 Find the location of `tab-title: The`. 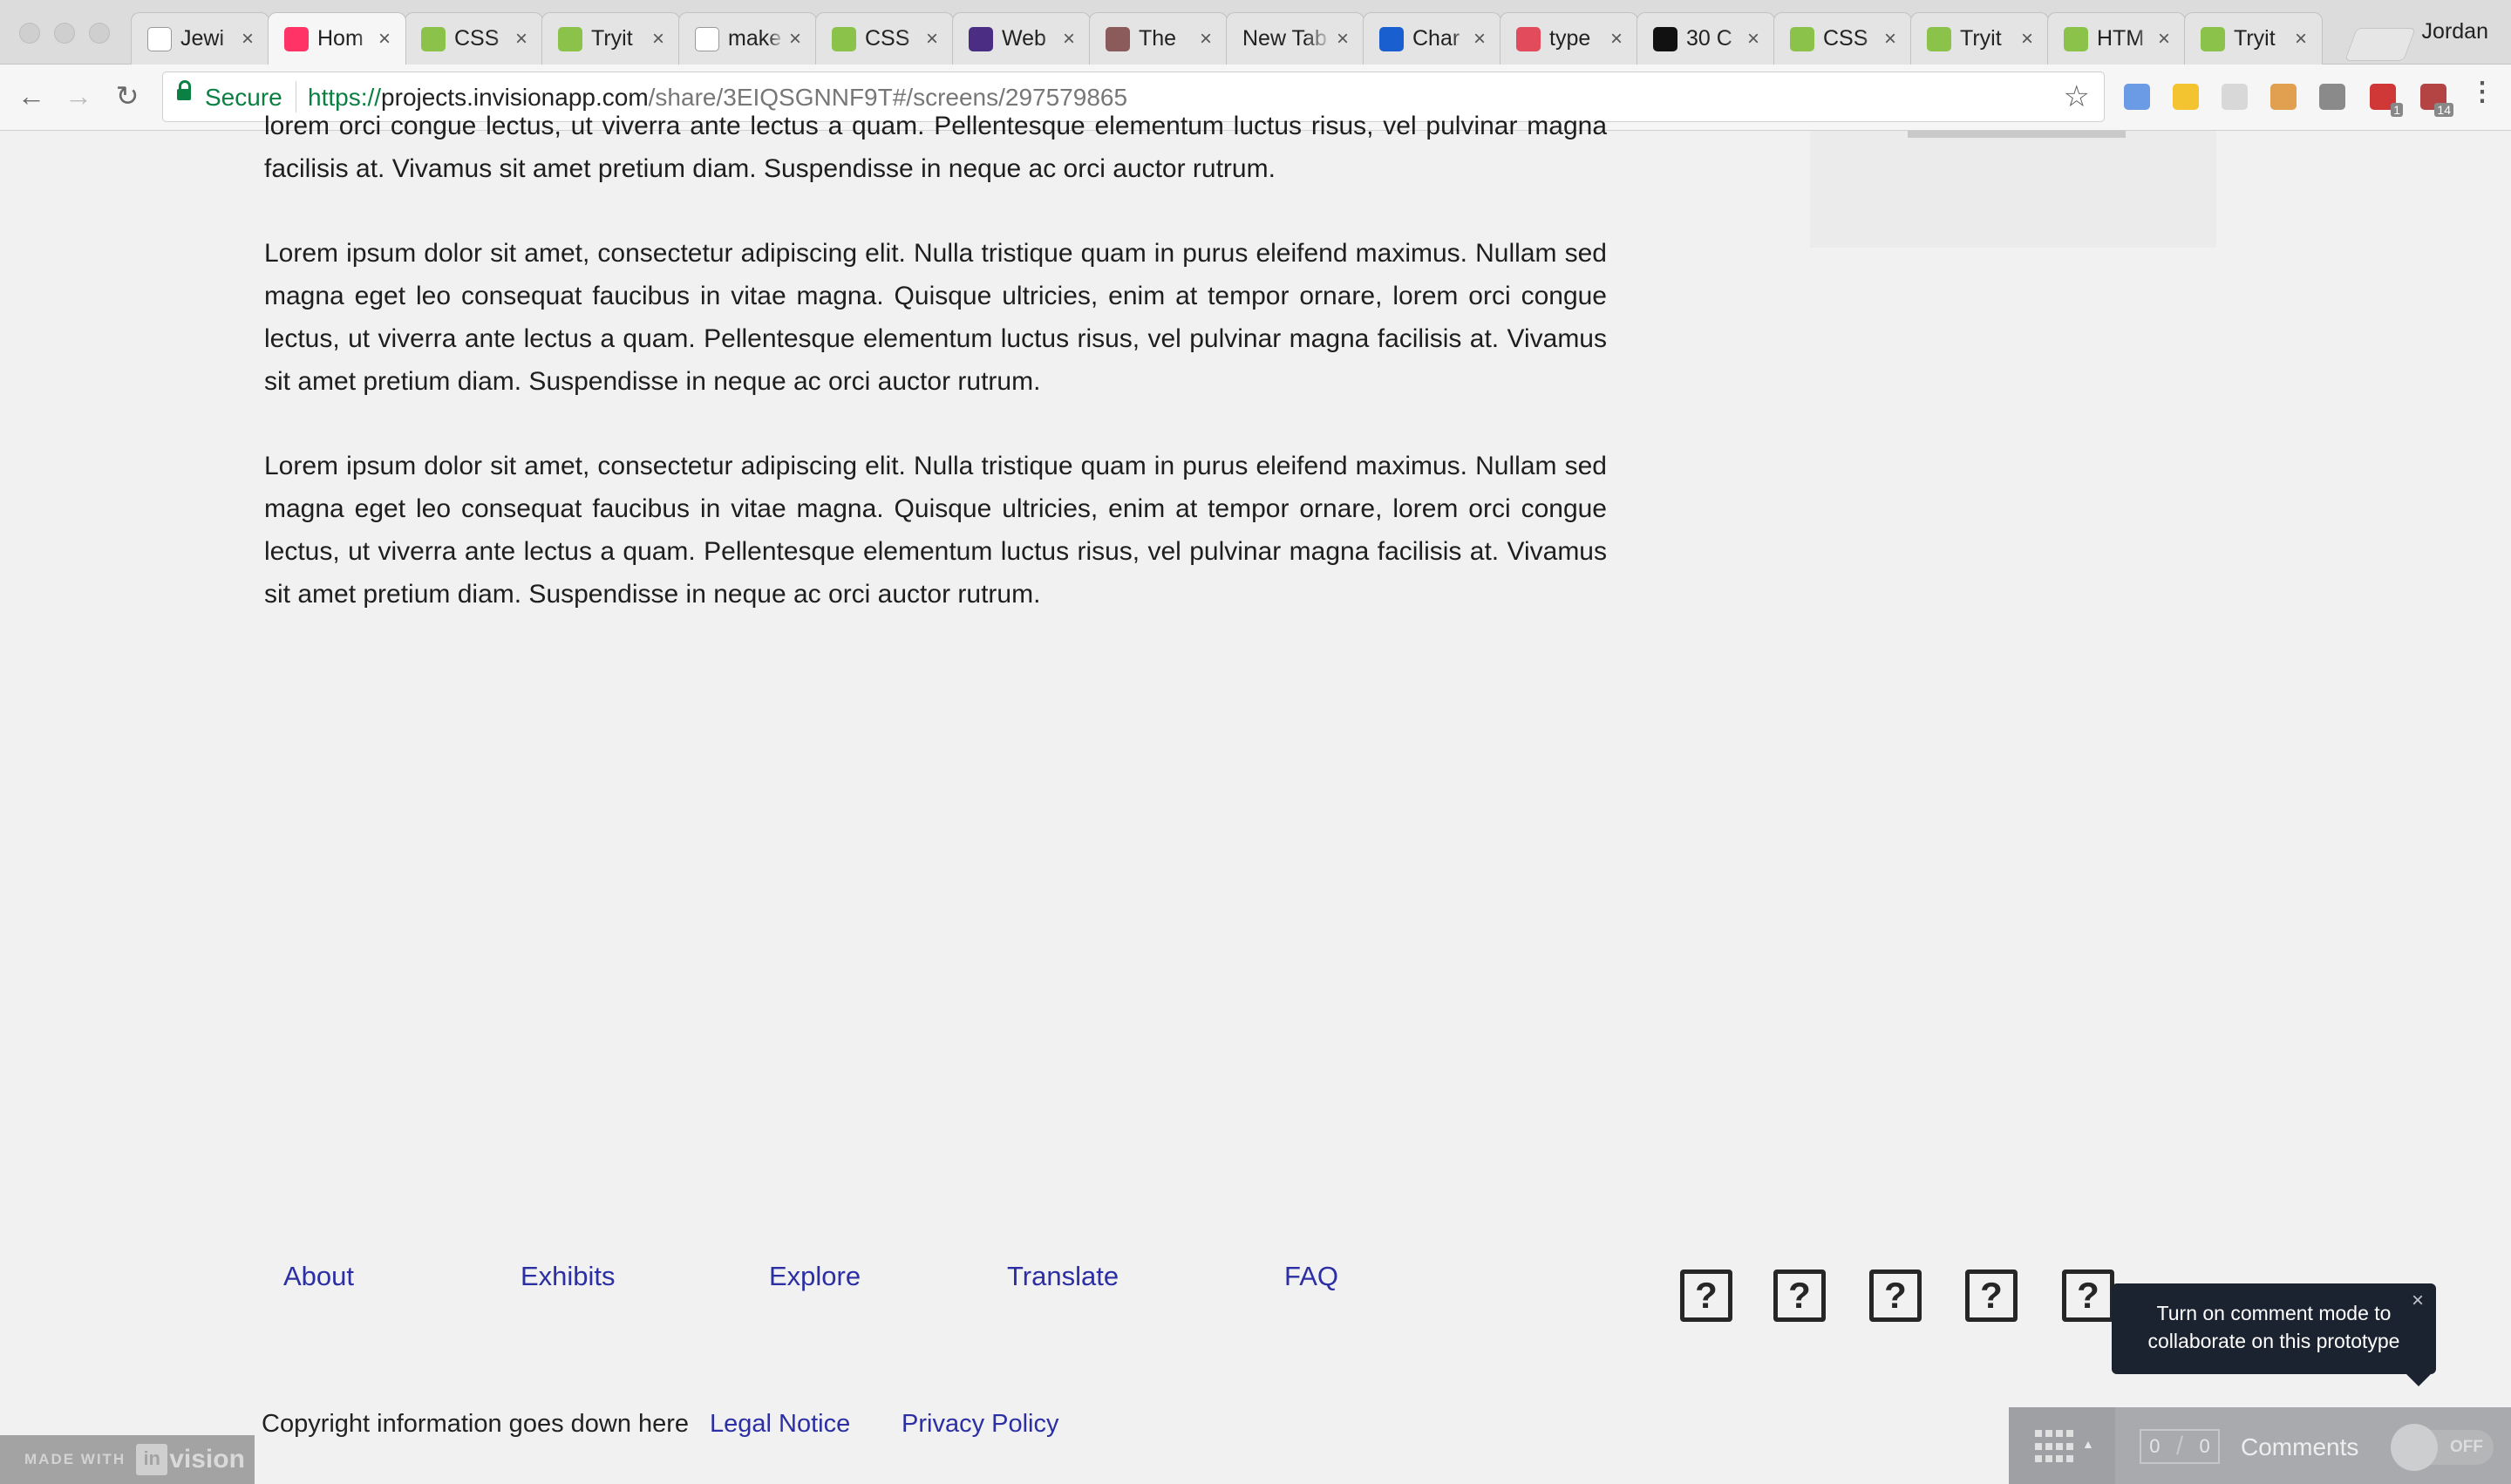

tab-title: The is located at coordinates (1158, 38).